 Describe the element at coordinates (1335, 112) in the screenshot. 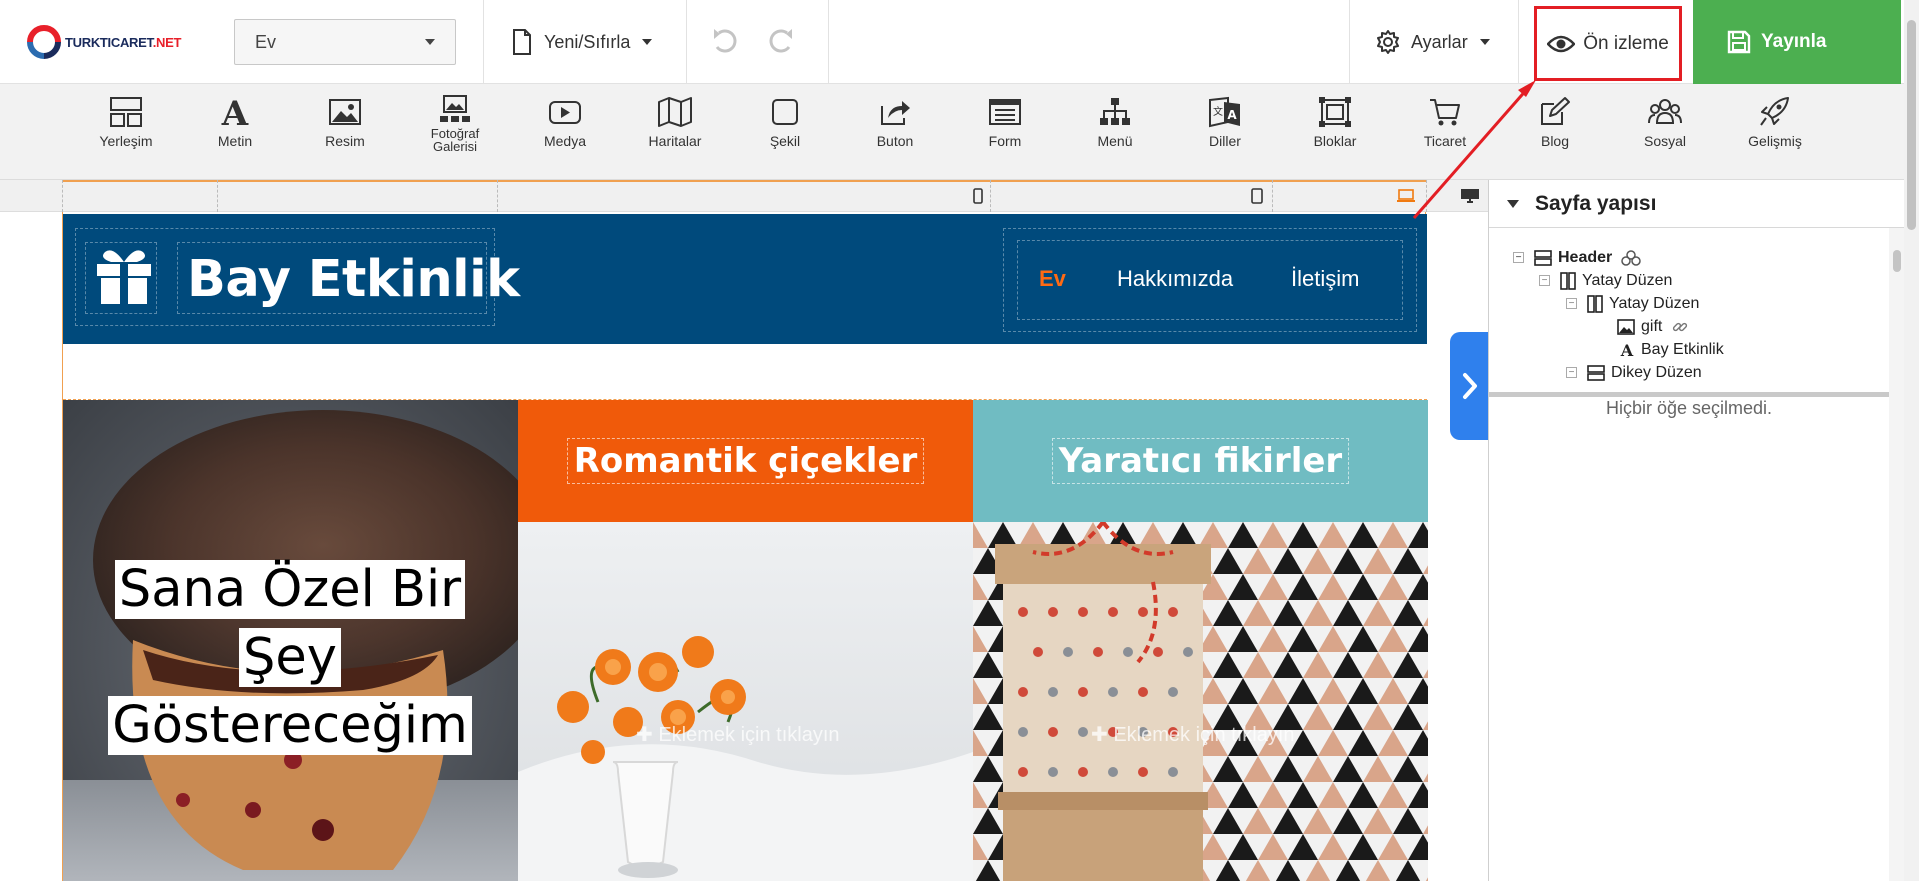

I see `blocks-icon` at that location.